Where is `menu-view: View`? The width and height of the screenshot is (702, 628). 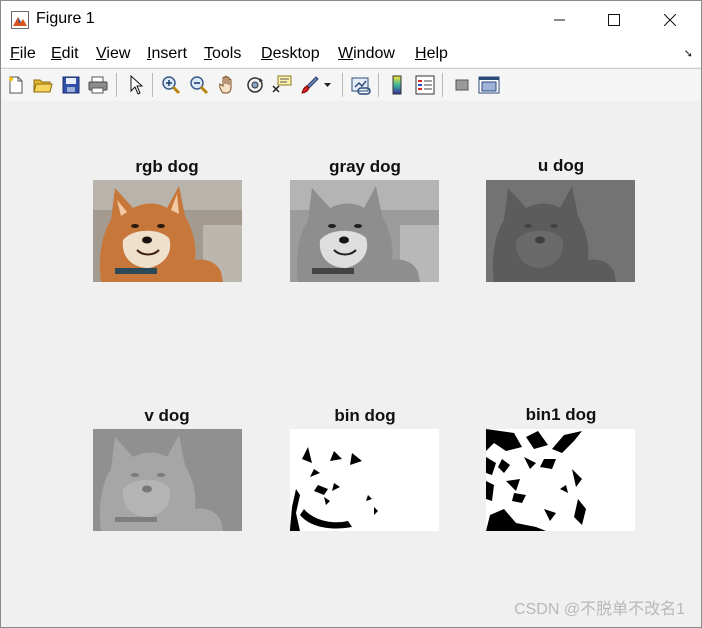
menu-view: View is located at coordinates (113, 54).